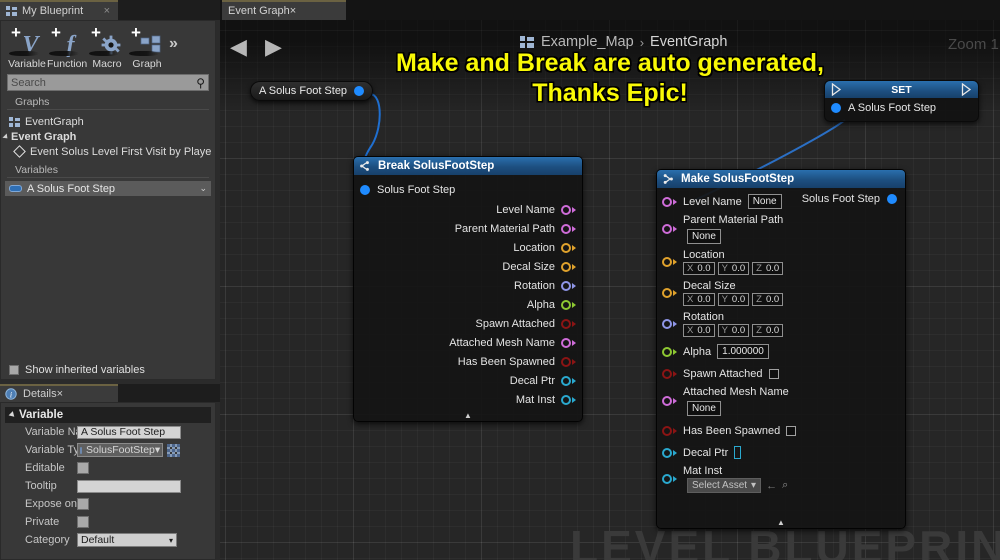  Describe the element at coordinates (768, 330) in the screenshot. I see `vector-z-4: Z 0.0` at that location.